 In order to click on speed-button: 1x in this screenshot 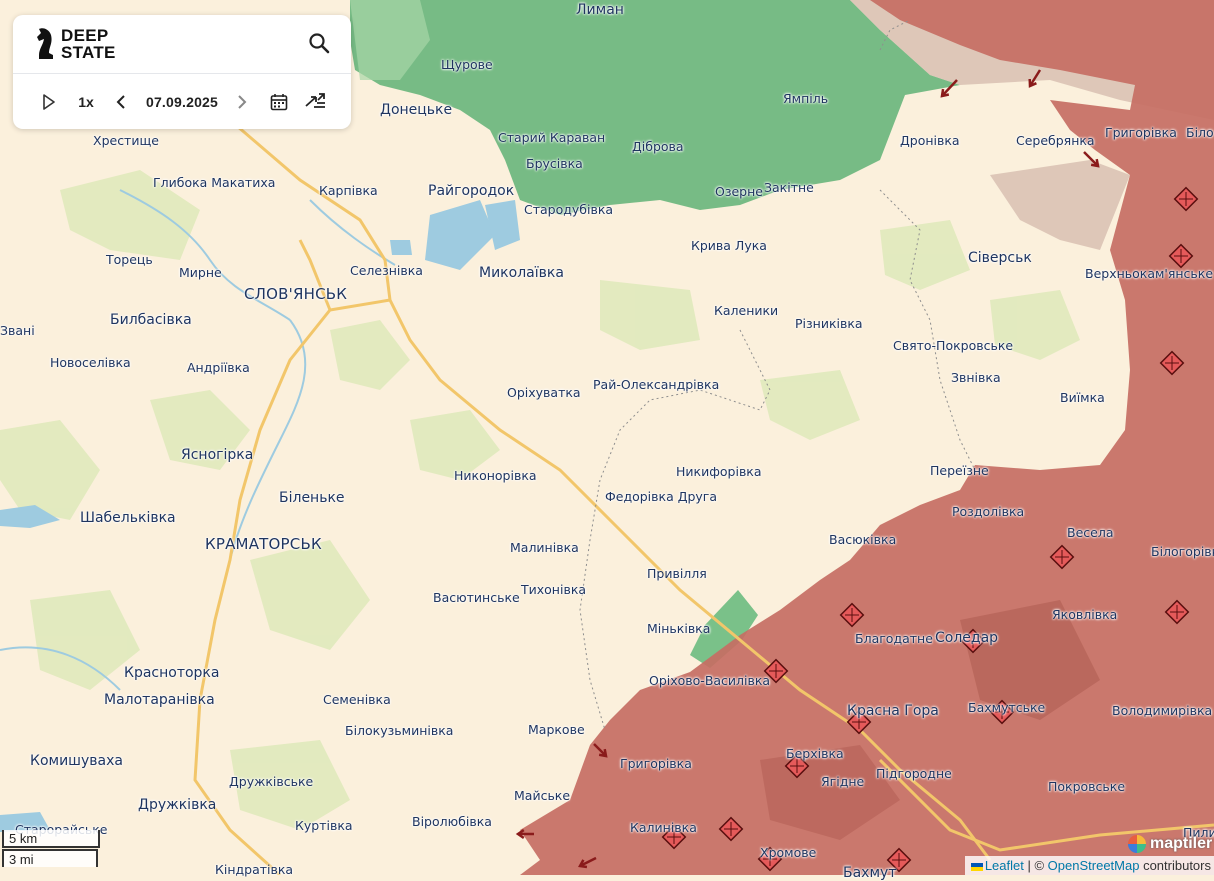, I will do `click(86, 102)`.